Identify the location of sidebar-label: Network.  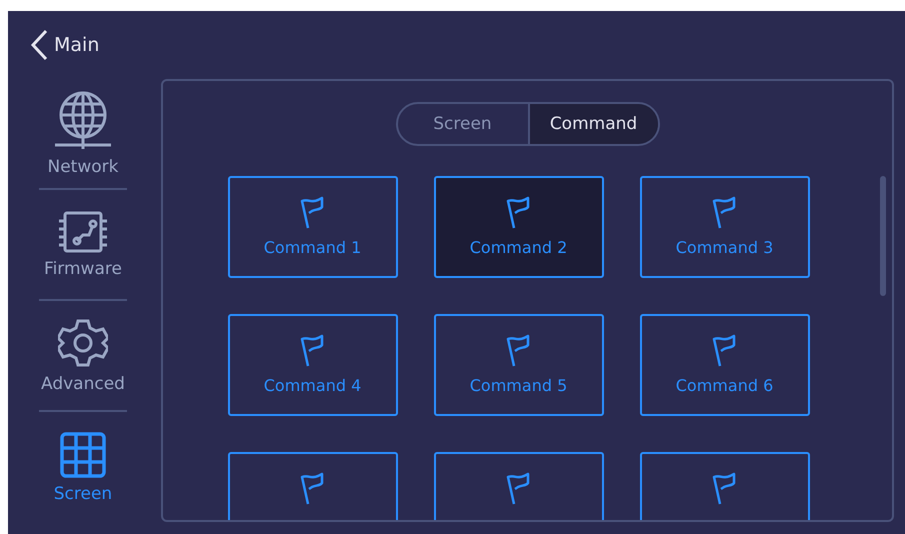
(83, 166).